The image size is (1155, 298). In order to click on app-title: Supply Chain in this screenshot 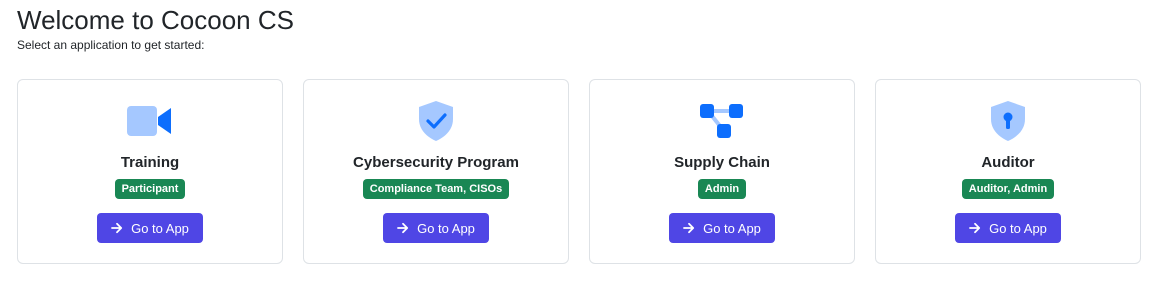, I will do `click(722, 162)`.